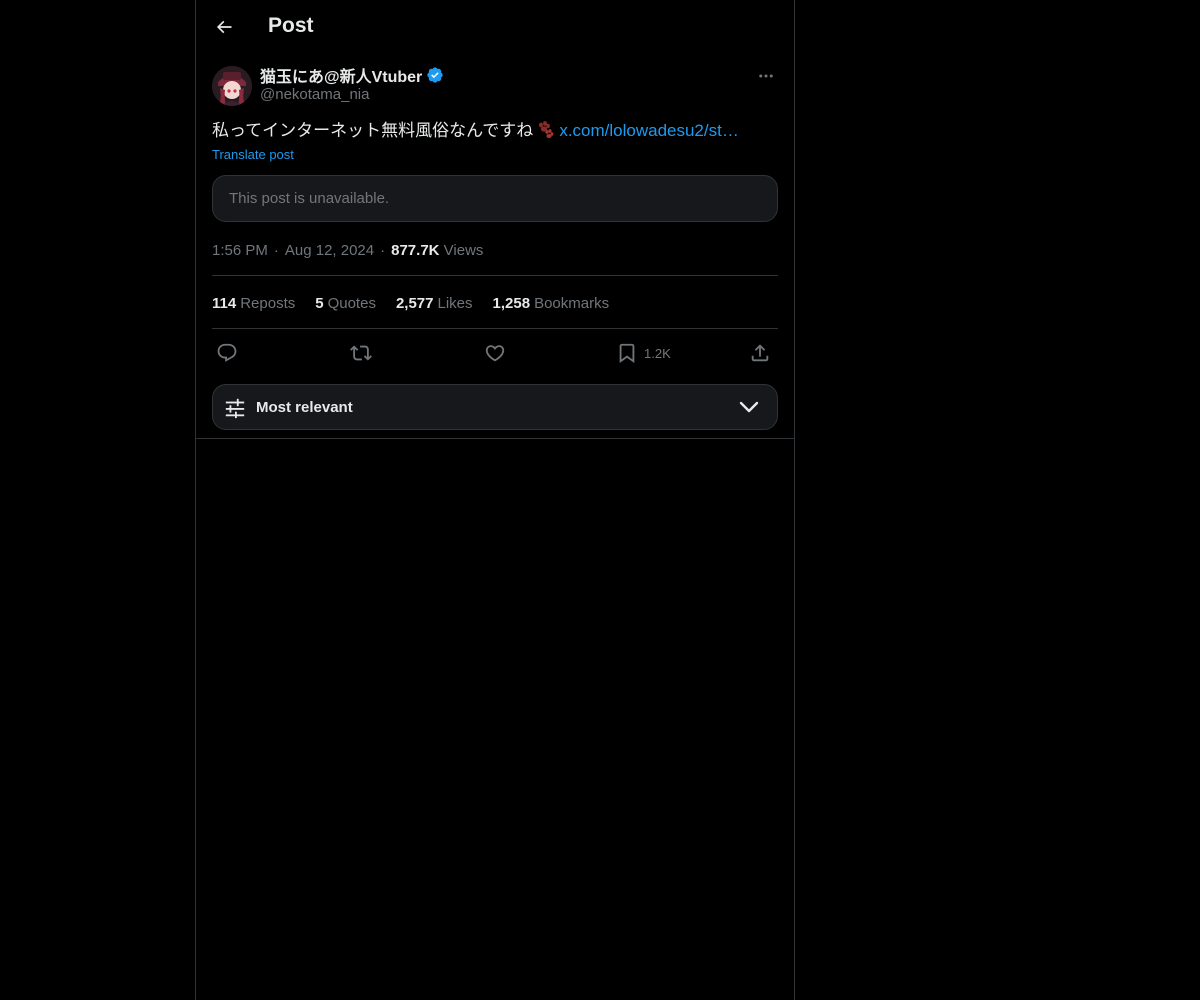 This screenshot has width=1200, height=1000. What do you see at coordinates (572, 303) in the screenshot?
I see `stat-label: Bookmarks` at bounding box center [572, 303].